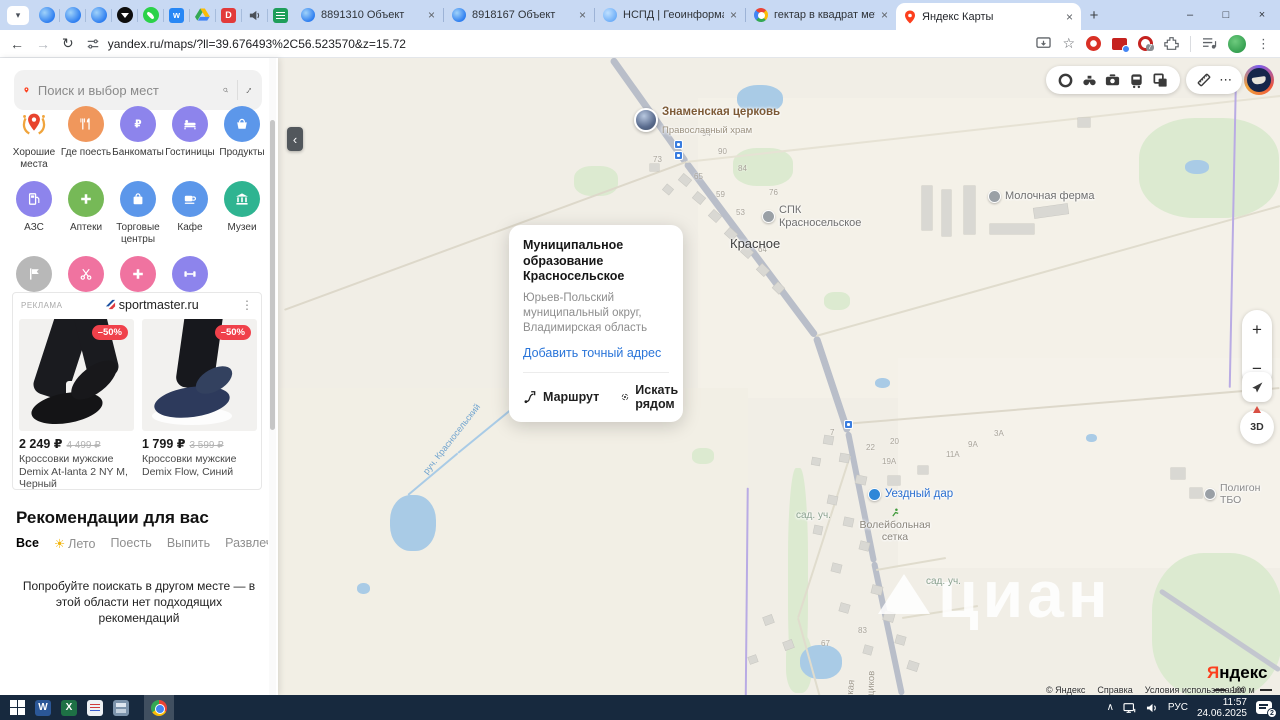 The image size is (1280, 720). Describe the element at coordinates (27, 543) in the screenshot. I see `filter-all: Все` at that location.